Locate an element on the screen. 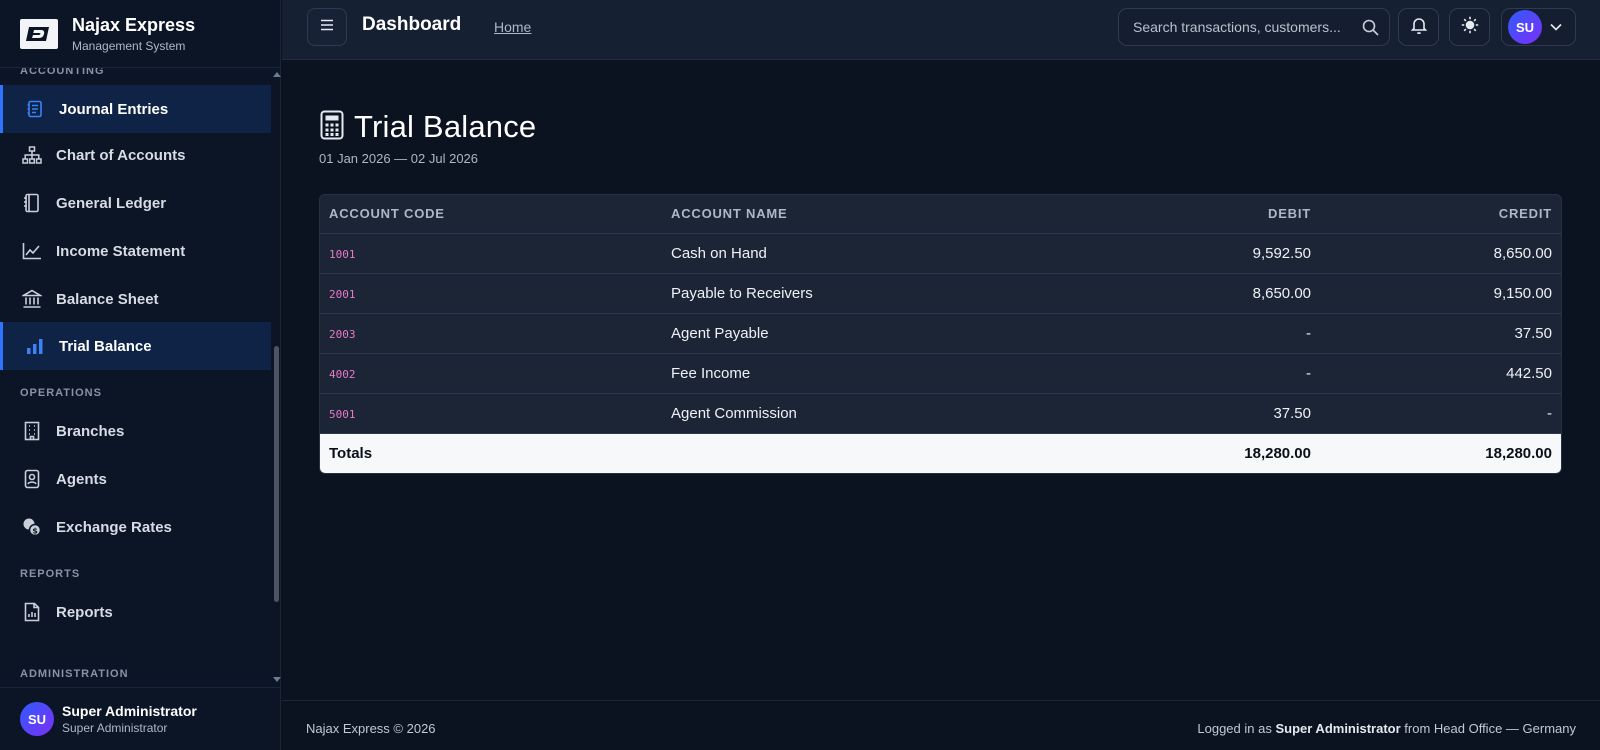 This screenshot has width=1600, height=750. sidebar-item-trial-balance: Trial Balance is located at coordinates (135, 346).